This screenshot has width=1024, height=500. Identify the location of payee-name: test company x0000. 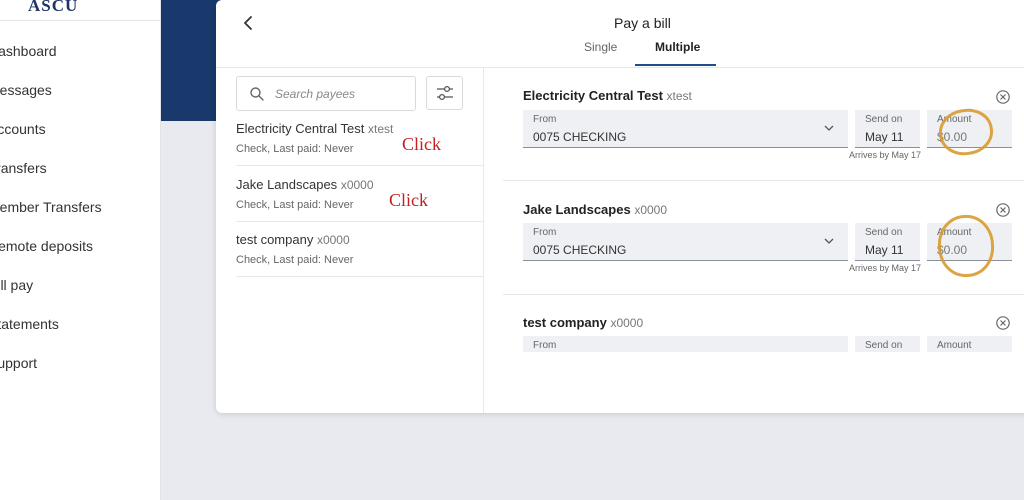
(293, 239).